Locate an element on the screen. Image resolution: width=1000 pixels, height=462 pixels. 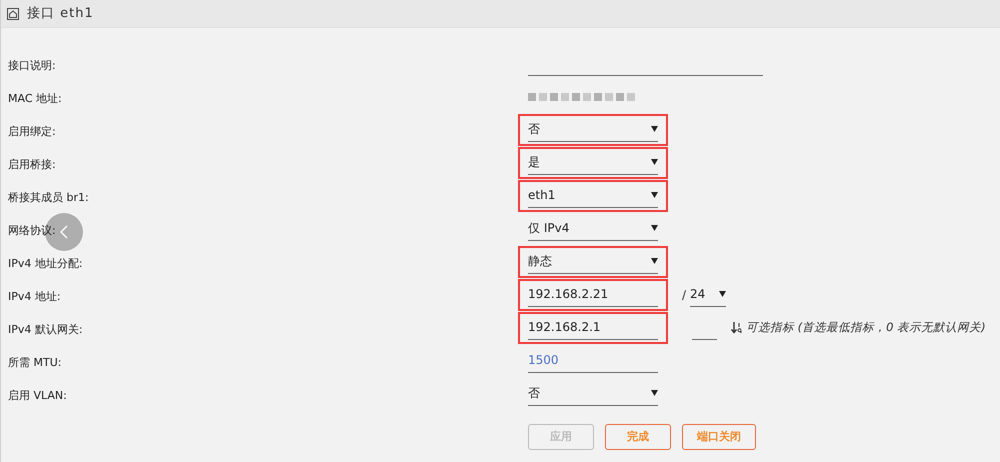
select-field: eth1 is located at coordinates (593, 196).